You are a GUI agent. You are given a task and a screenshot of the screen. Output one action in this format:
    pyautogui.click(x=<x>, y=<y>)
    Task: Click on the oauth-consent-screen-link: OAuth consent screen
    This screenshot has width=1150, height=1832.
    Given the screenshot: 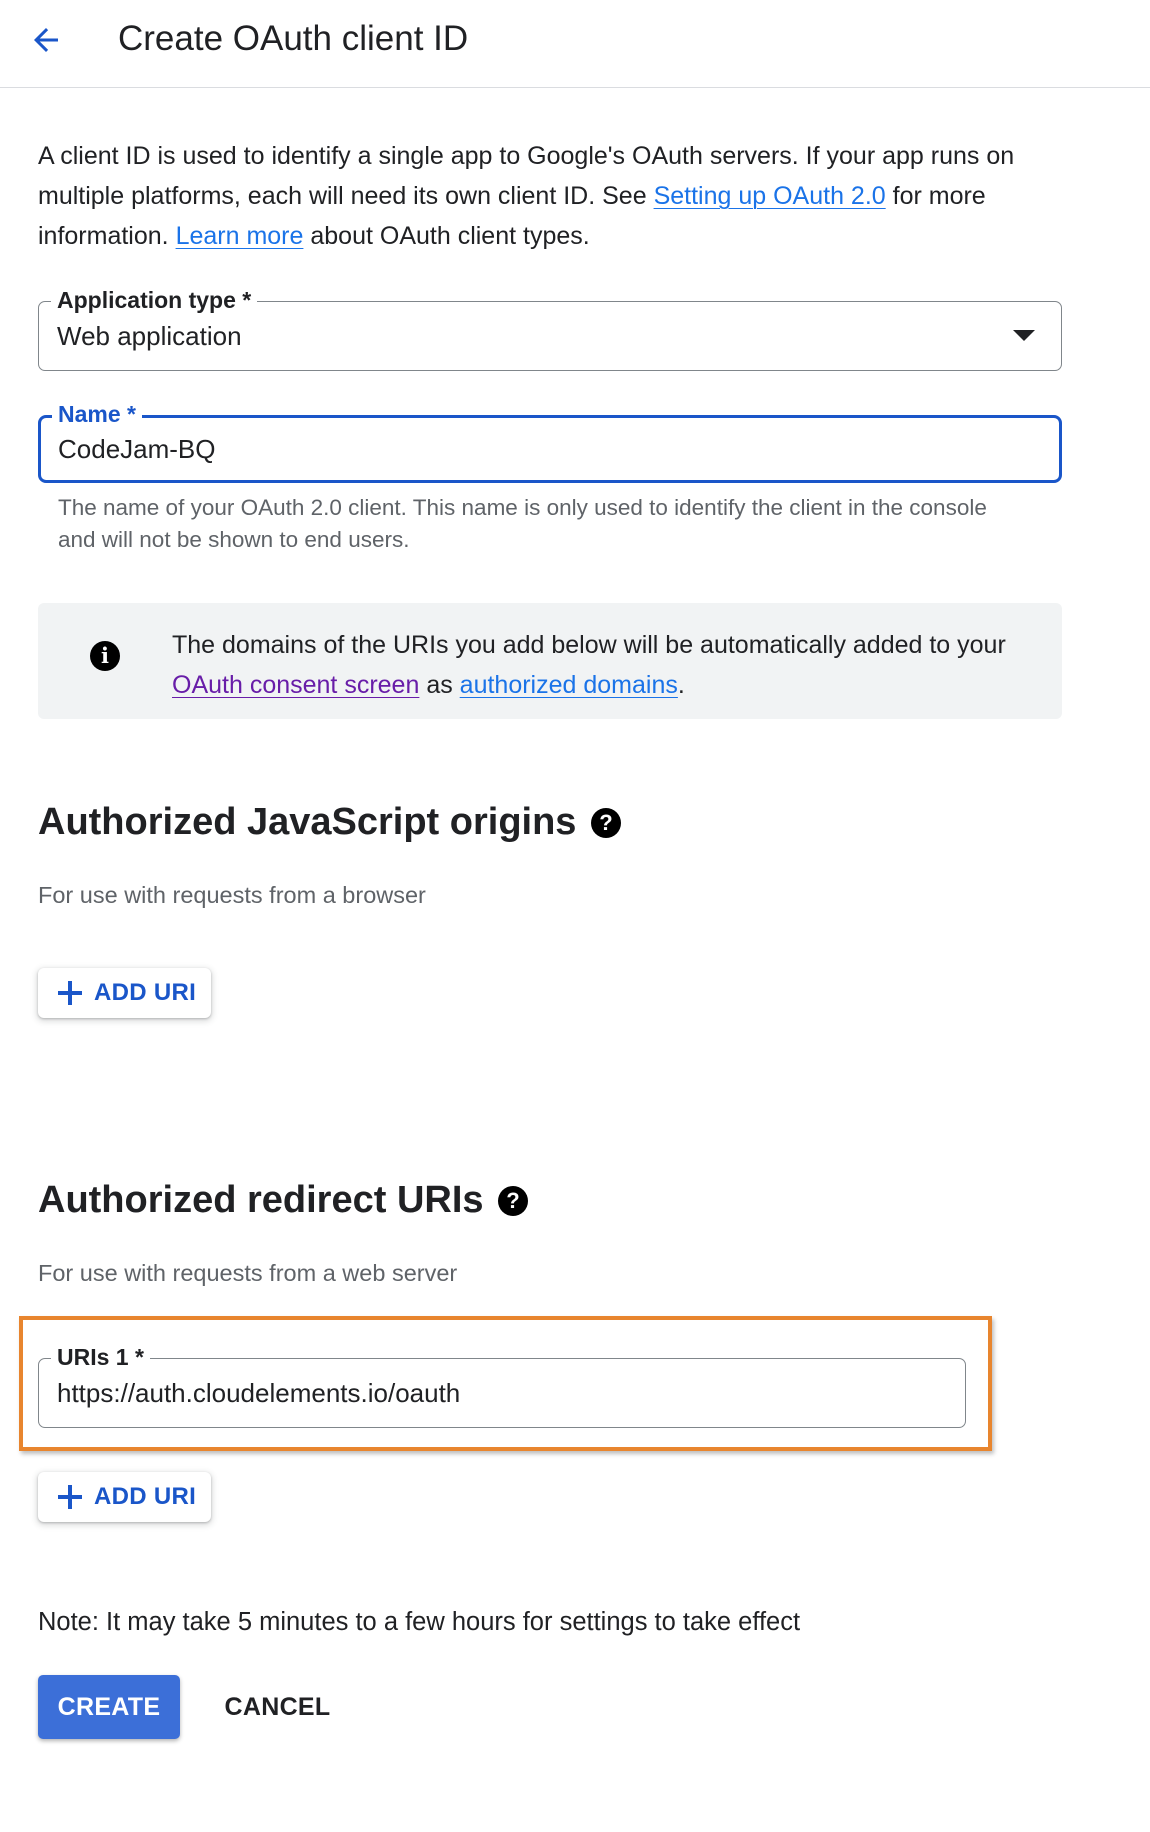 What is the action you would take?
    pyautogui.click(x=295, y=685)
    